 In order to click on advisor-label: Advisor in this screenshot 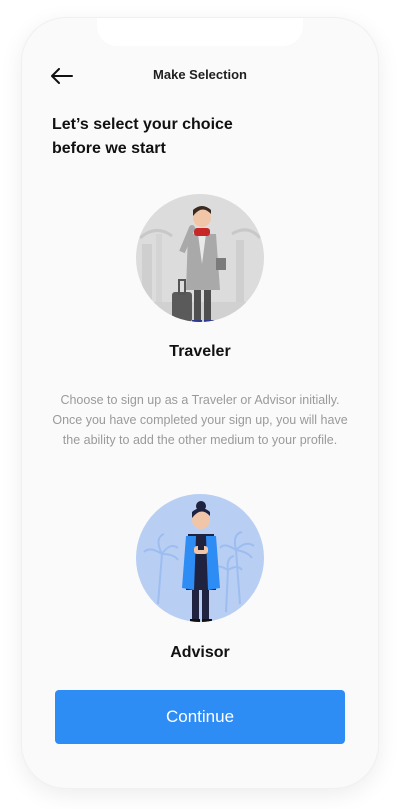, I will do `click(200, 653)`.